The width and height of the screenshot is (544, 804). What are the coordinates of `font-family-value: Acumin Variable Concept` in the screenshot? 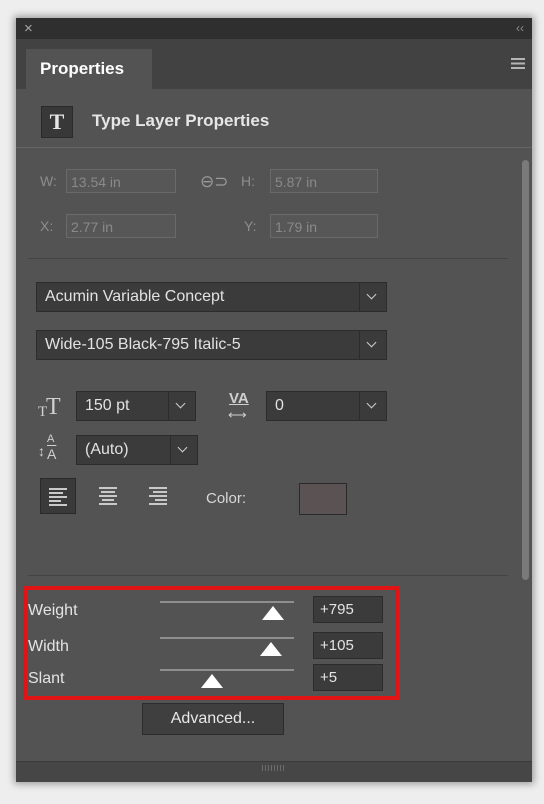 It's located at (135, 296).